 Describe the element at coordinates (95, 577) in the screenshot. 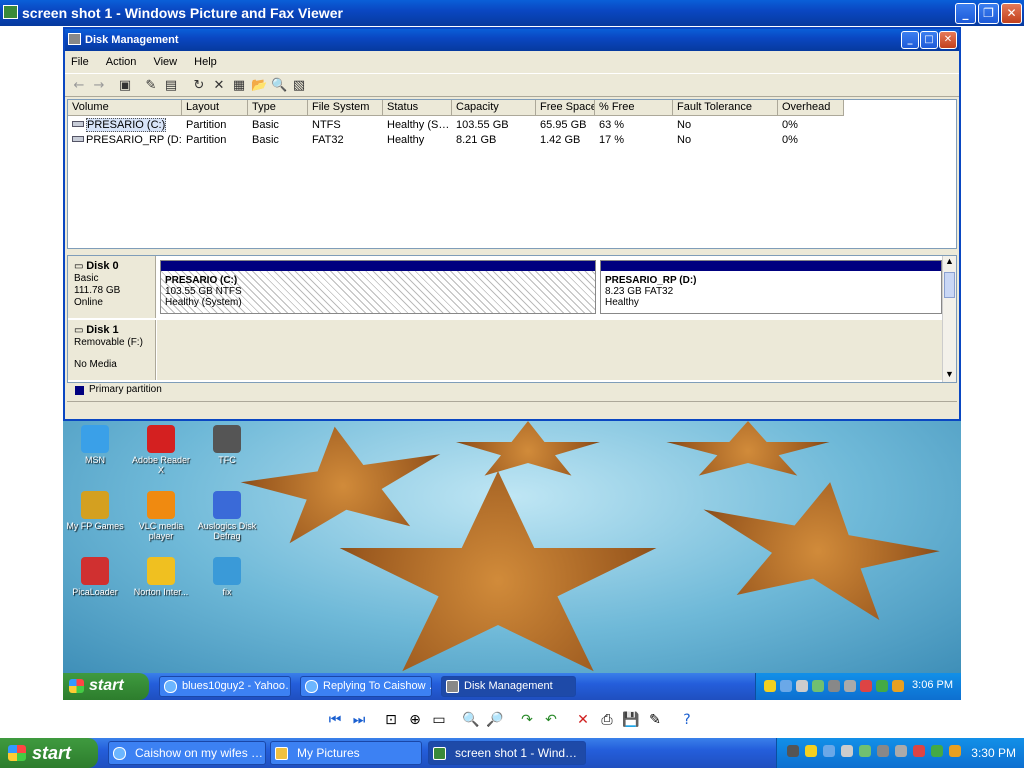

I see `desktop-icon: PicaLoader` at that location.